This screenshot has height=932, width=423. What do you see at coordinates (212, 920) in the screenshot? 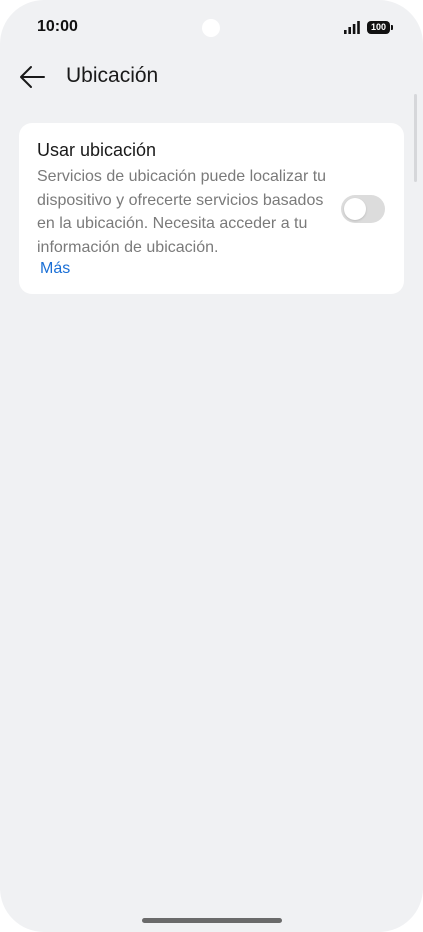
I see `home-indicator` at bounding box center [212, 920].